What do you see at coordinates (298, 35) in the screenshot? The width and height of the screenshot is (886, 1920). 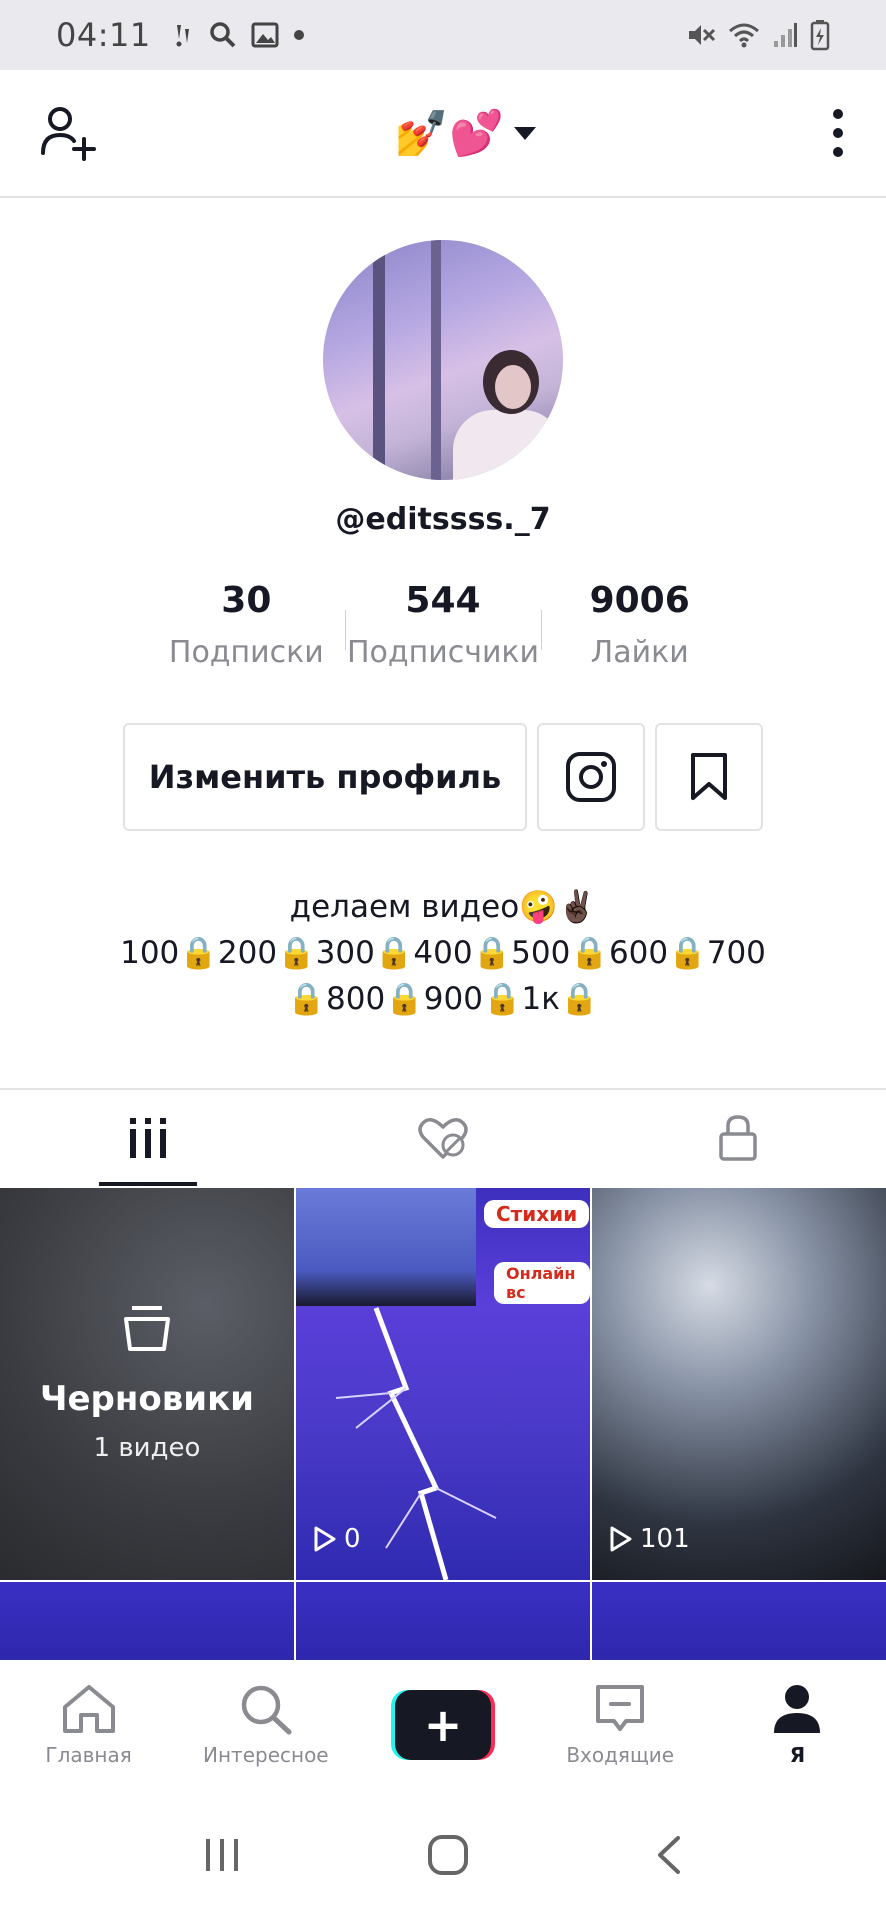 I see `dot-status-icon` at bounding box center [298, 35].